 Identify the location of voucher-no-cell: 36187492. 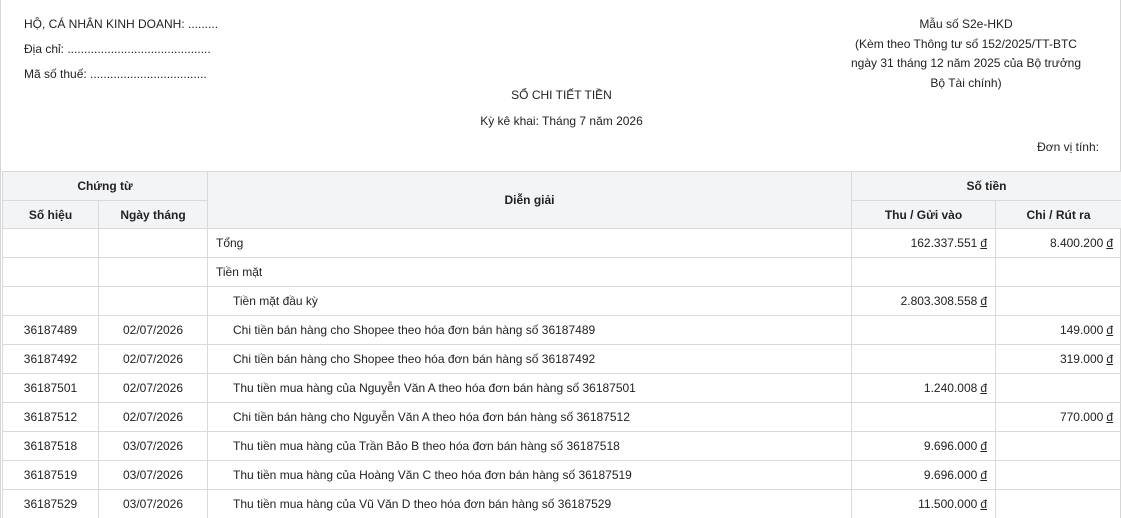
(50, 359).